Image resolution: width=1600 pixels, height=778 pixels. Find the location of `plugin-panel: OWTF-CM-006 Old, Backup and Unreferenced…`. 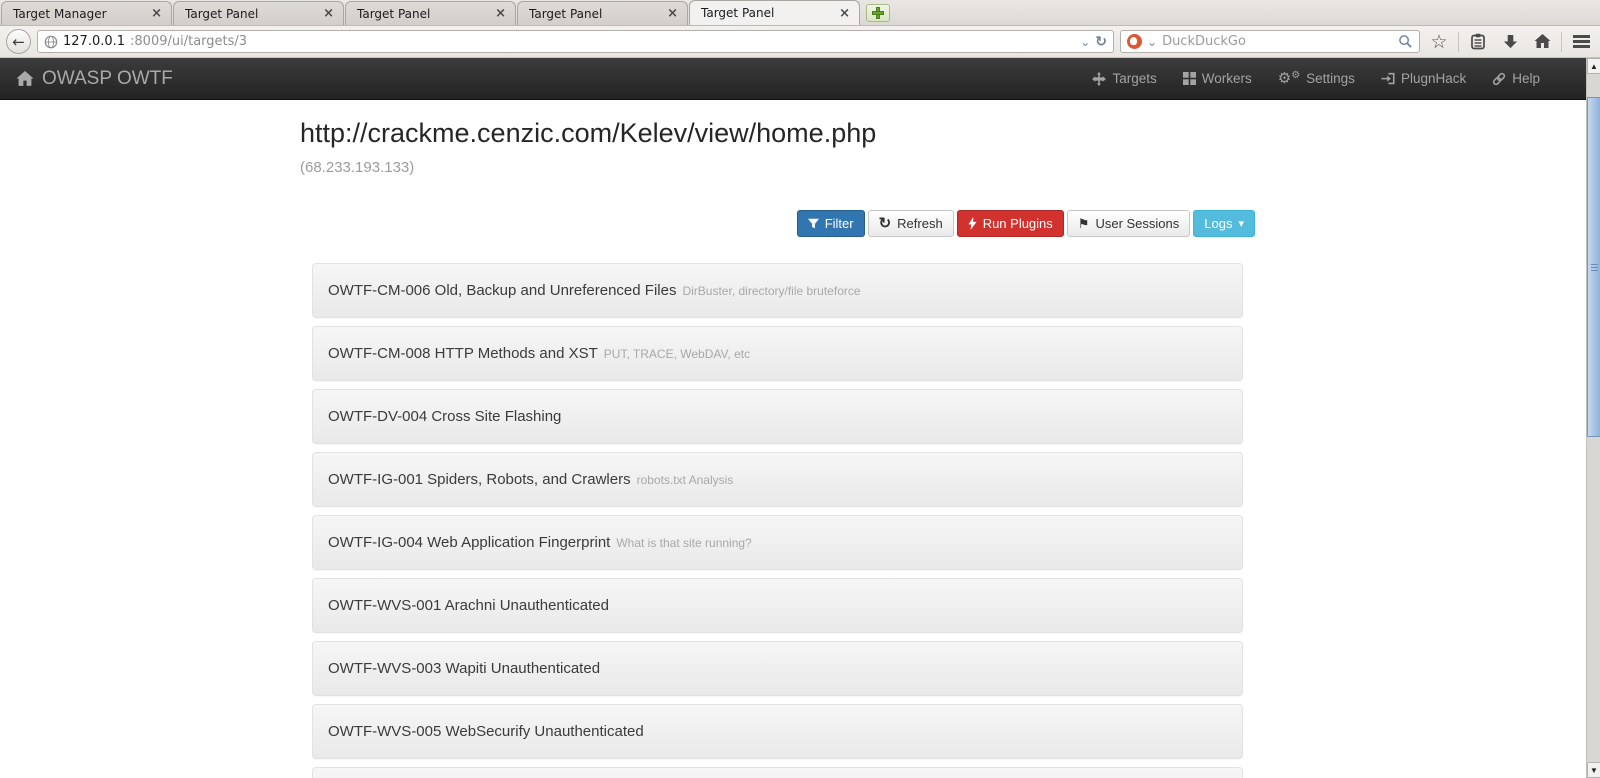

plugin-panel: OWTF-CM-006 Old, Backup and Unreferenced… is located at coordinates (777, 290).